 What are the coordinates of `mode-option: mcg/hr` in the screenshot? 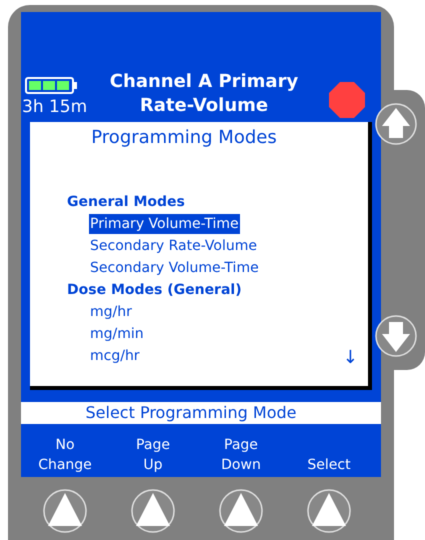 It's located at (115, 356).